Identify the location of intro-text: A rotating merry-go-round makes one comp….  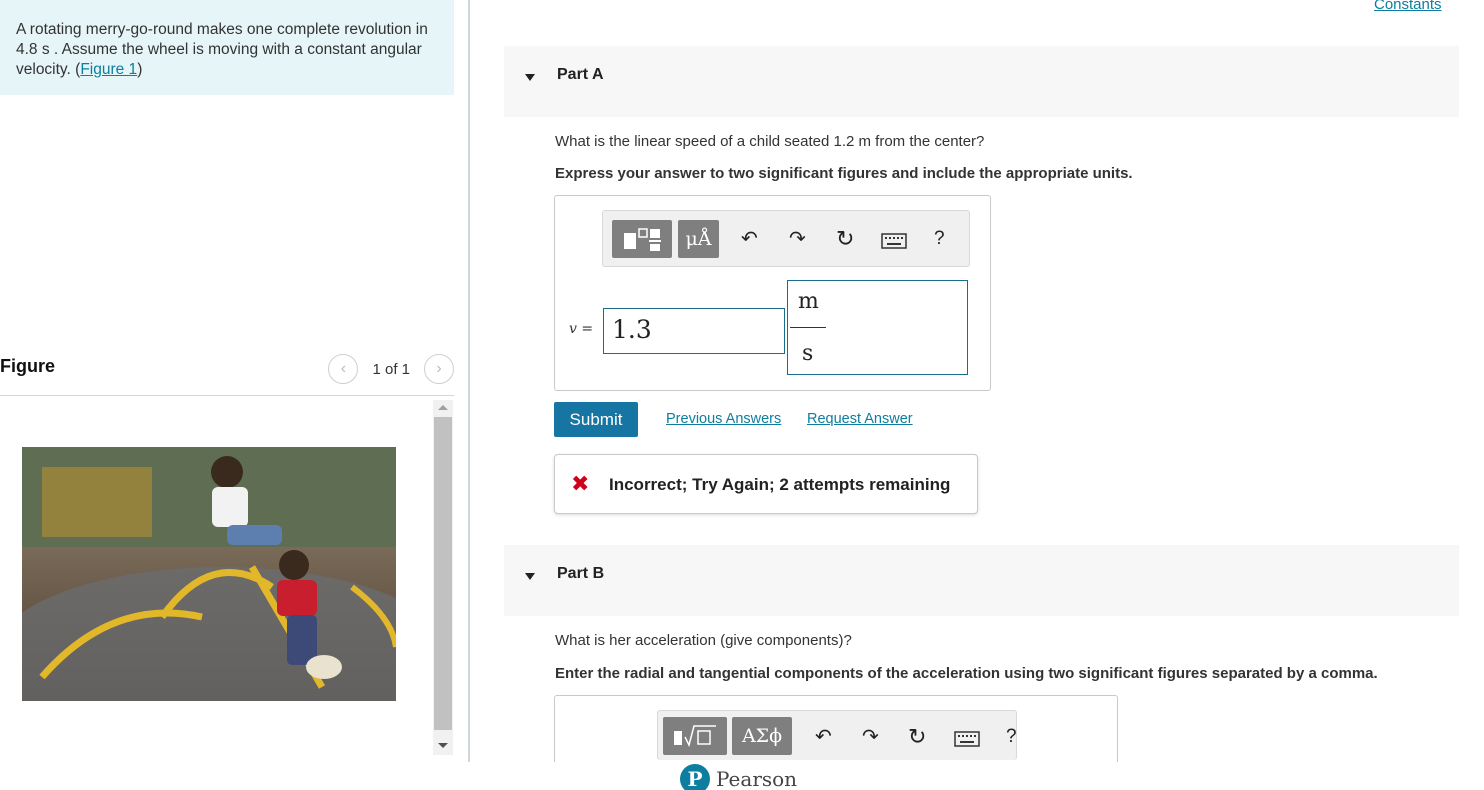
(222, 49).